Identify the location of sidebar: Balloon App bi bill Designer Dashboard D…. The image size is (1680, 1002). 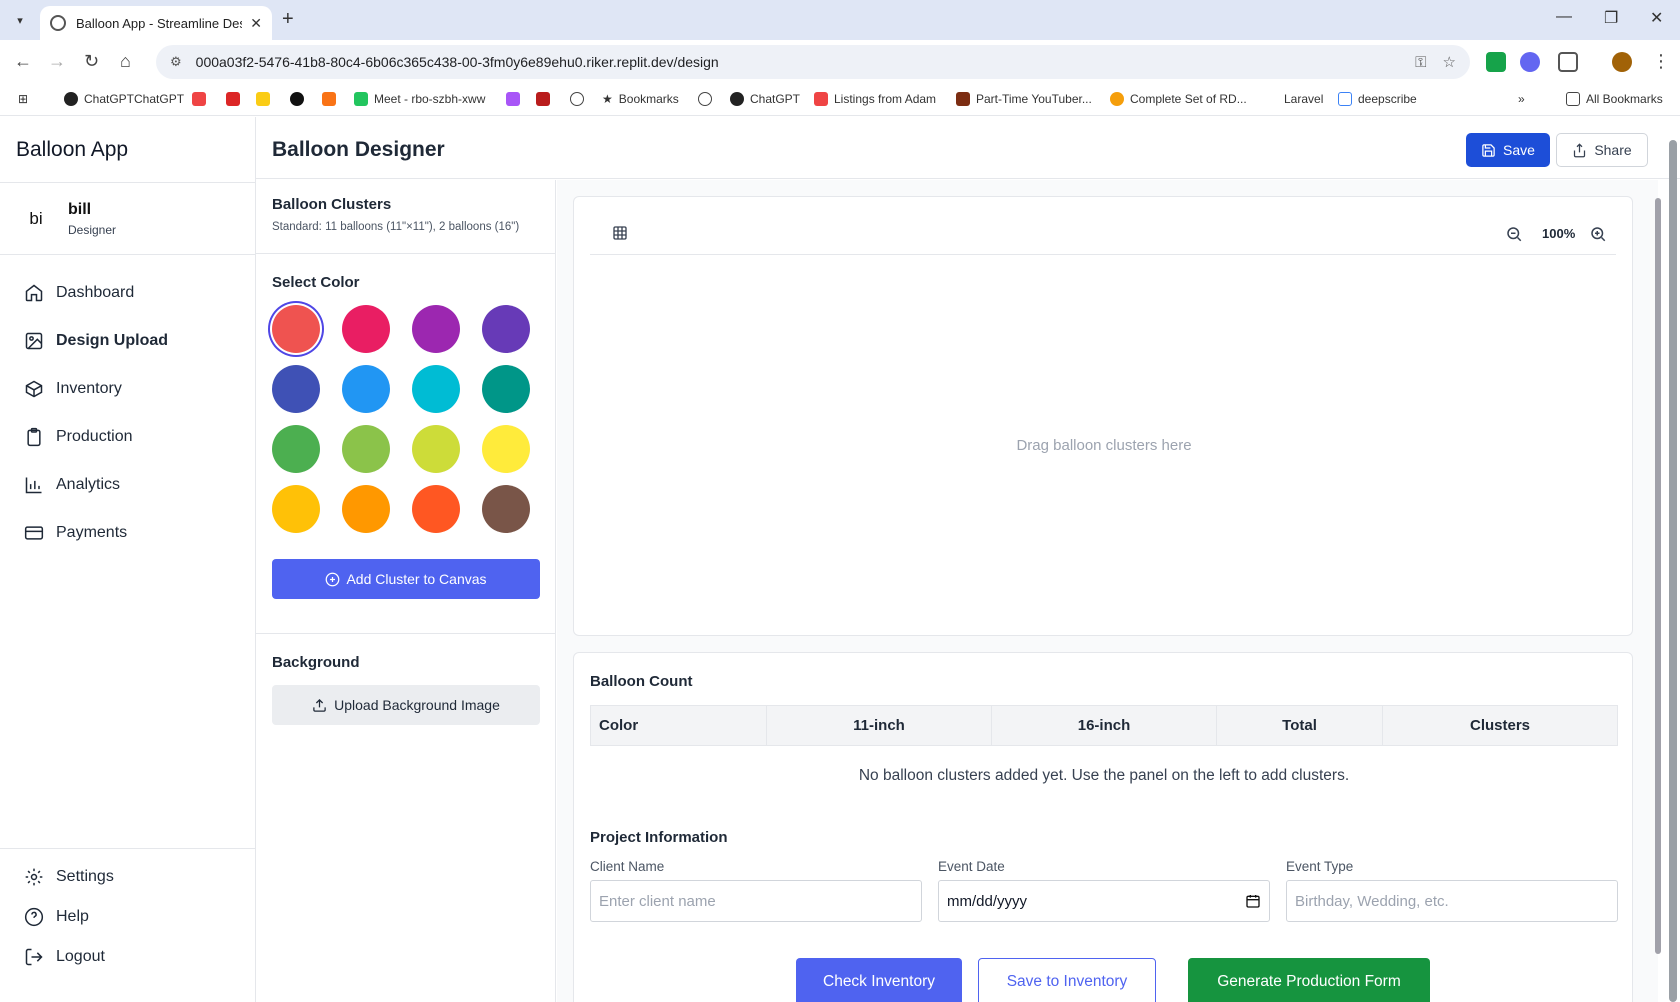
(128, 559).